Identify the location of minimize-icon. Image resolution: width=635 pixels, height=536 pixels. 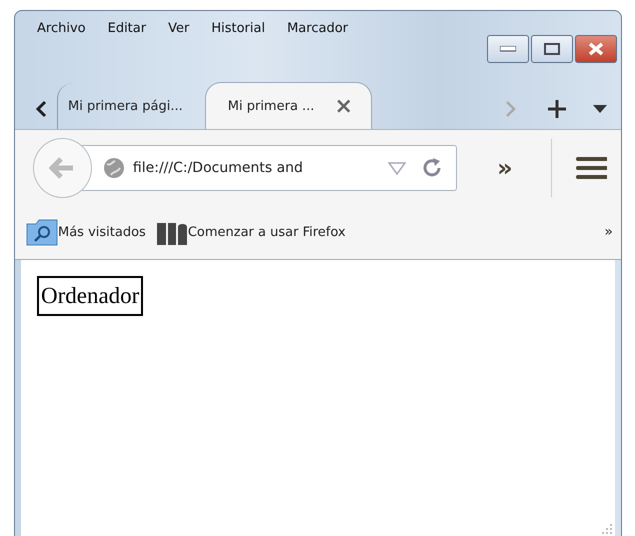
(508, 49).